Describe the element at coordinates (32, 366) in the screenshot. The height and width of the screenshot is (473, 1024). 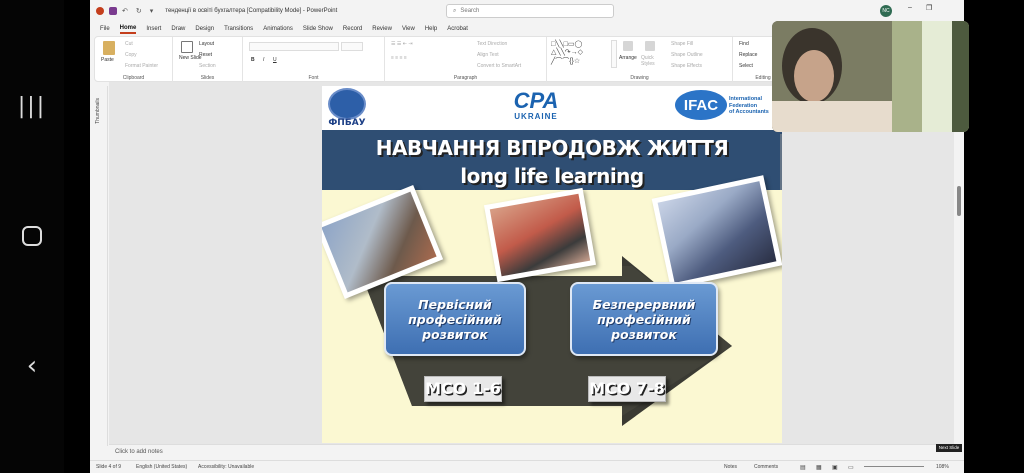
I see `back-icon: ‹` at that location.